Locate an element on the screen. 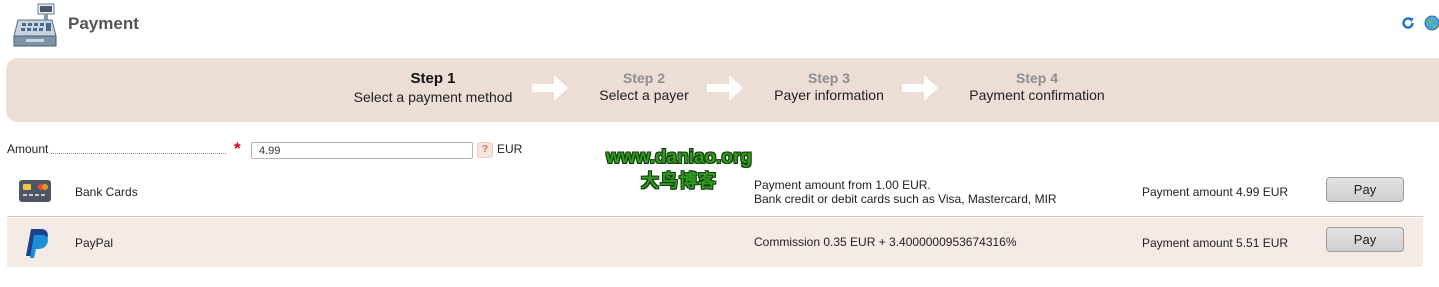  step-number: Step 4 is located at coordinates (1036, 78).